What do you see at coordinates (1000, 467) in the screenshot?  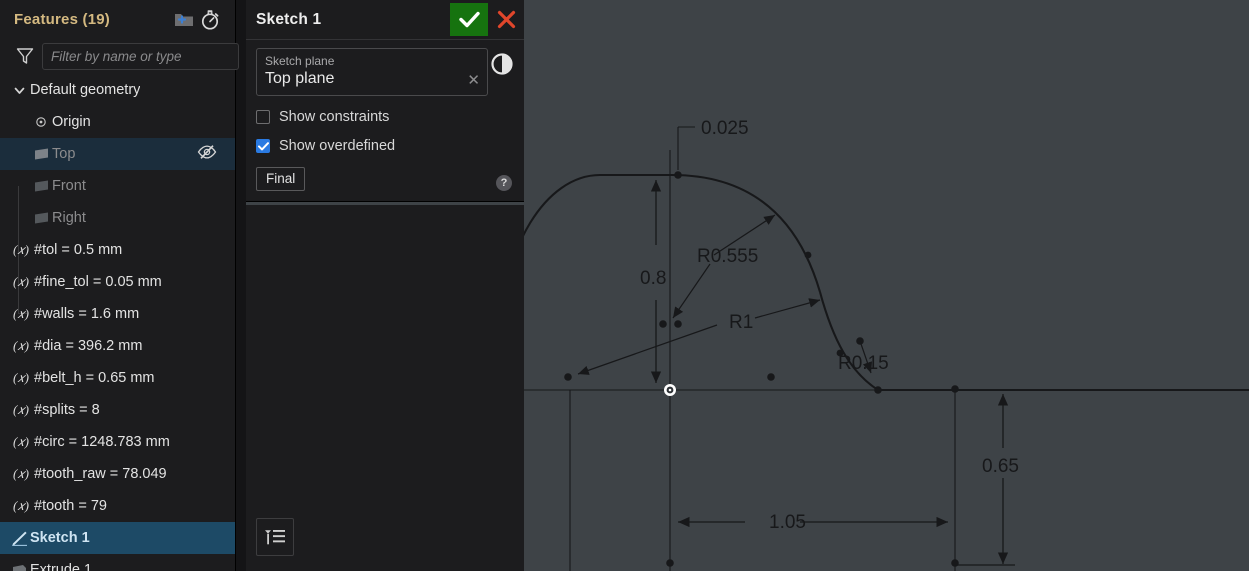 I see `dimension-label-065: 0.65` at bounding box center [1000, 467].